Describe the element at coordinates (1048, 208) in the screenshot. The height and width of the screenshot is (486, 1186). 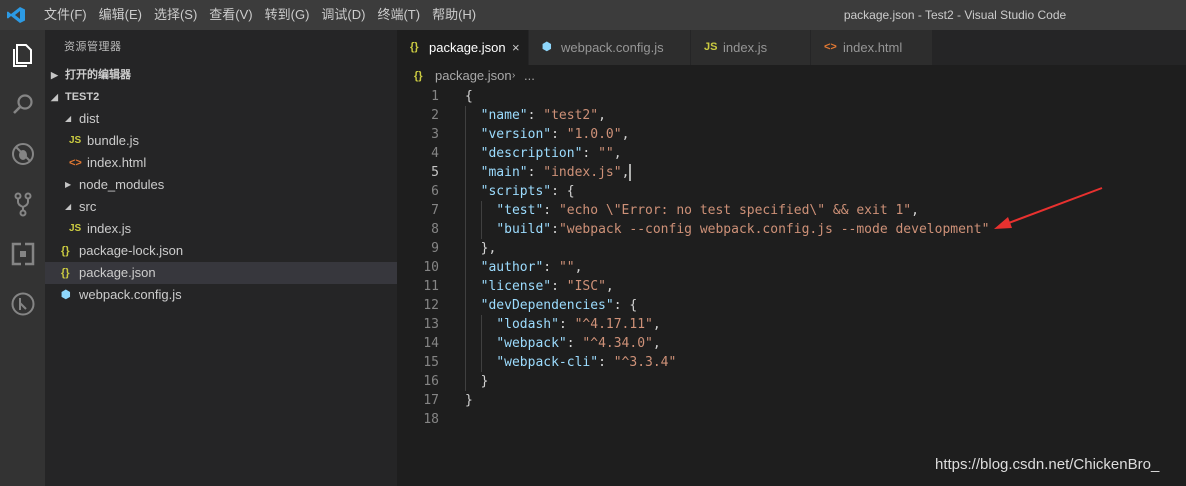
I see `annotation-arrow` at that location.